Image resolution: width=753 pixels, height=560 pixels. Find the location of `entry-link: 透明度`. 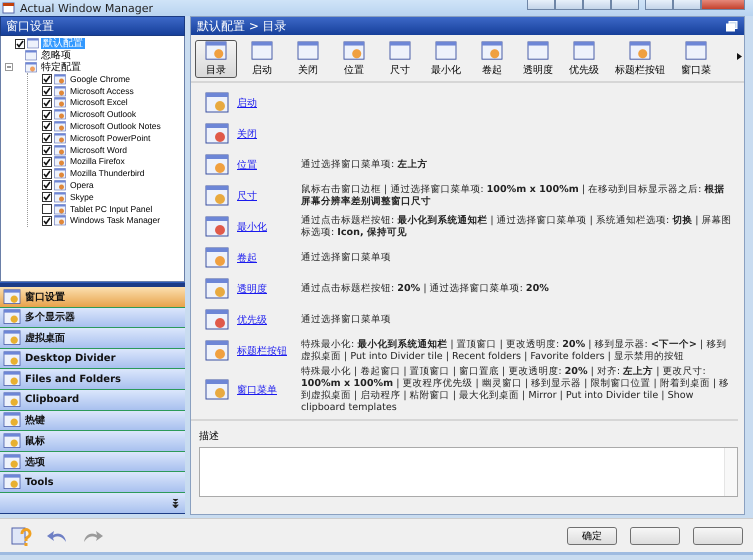

entry-link: 透明度 is located at coordinates (269, 289).